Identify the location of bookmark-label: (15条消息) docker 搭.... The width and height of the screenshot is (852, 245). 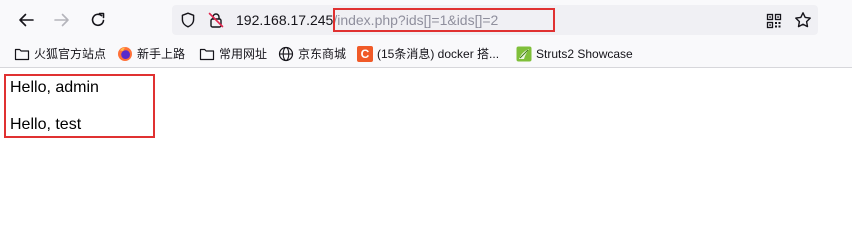
(438, 54).